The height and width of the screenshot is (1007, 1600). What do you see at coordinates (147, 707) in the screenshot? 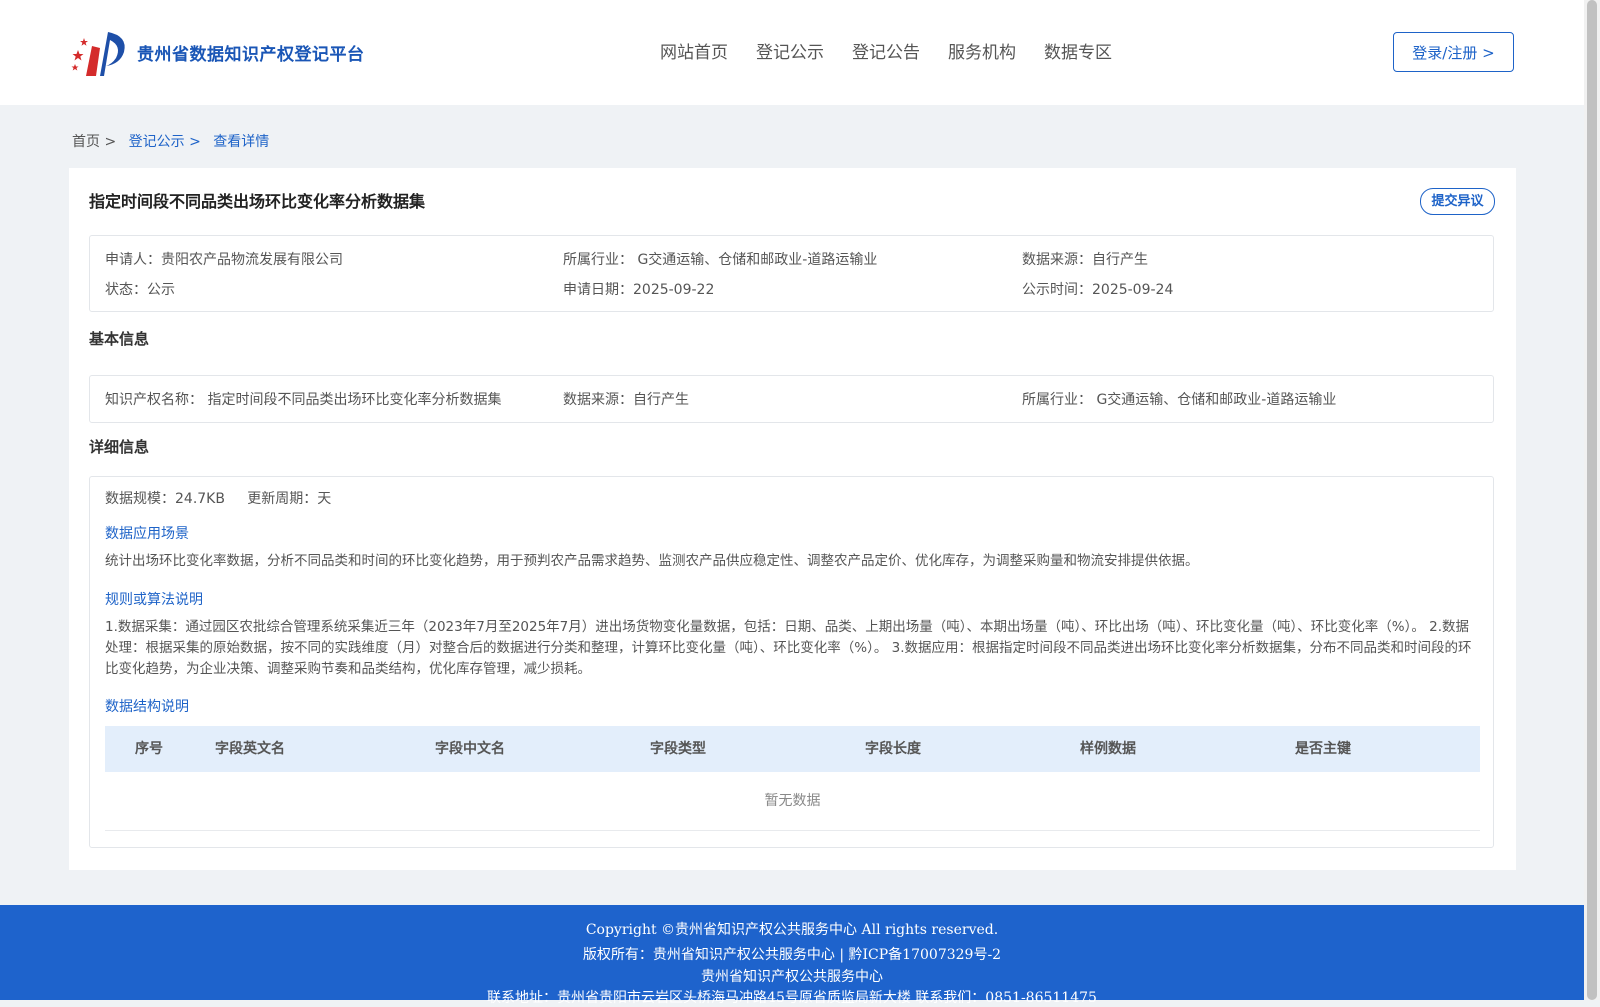
I see `structure-heading: 数据结构说明` at bounding box center [147, 707].